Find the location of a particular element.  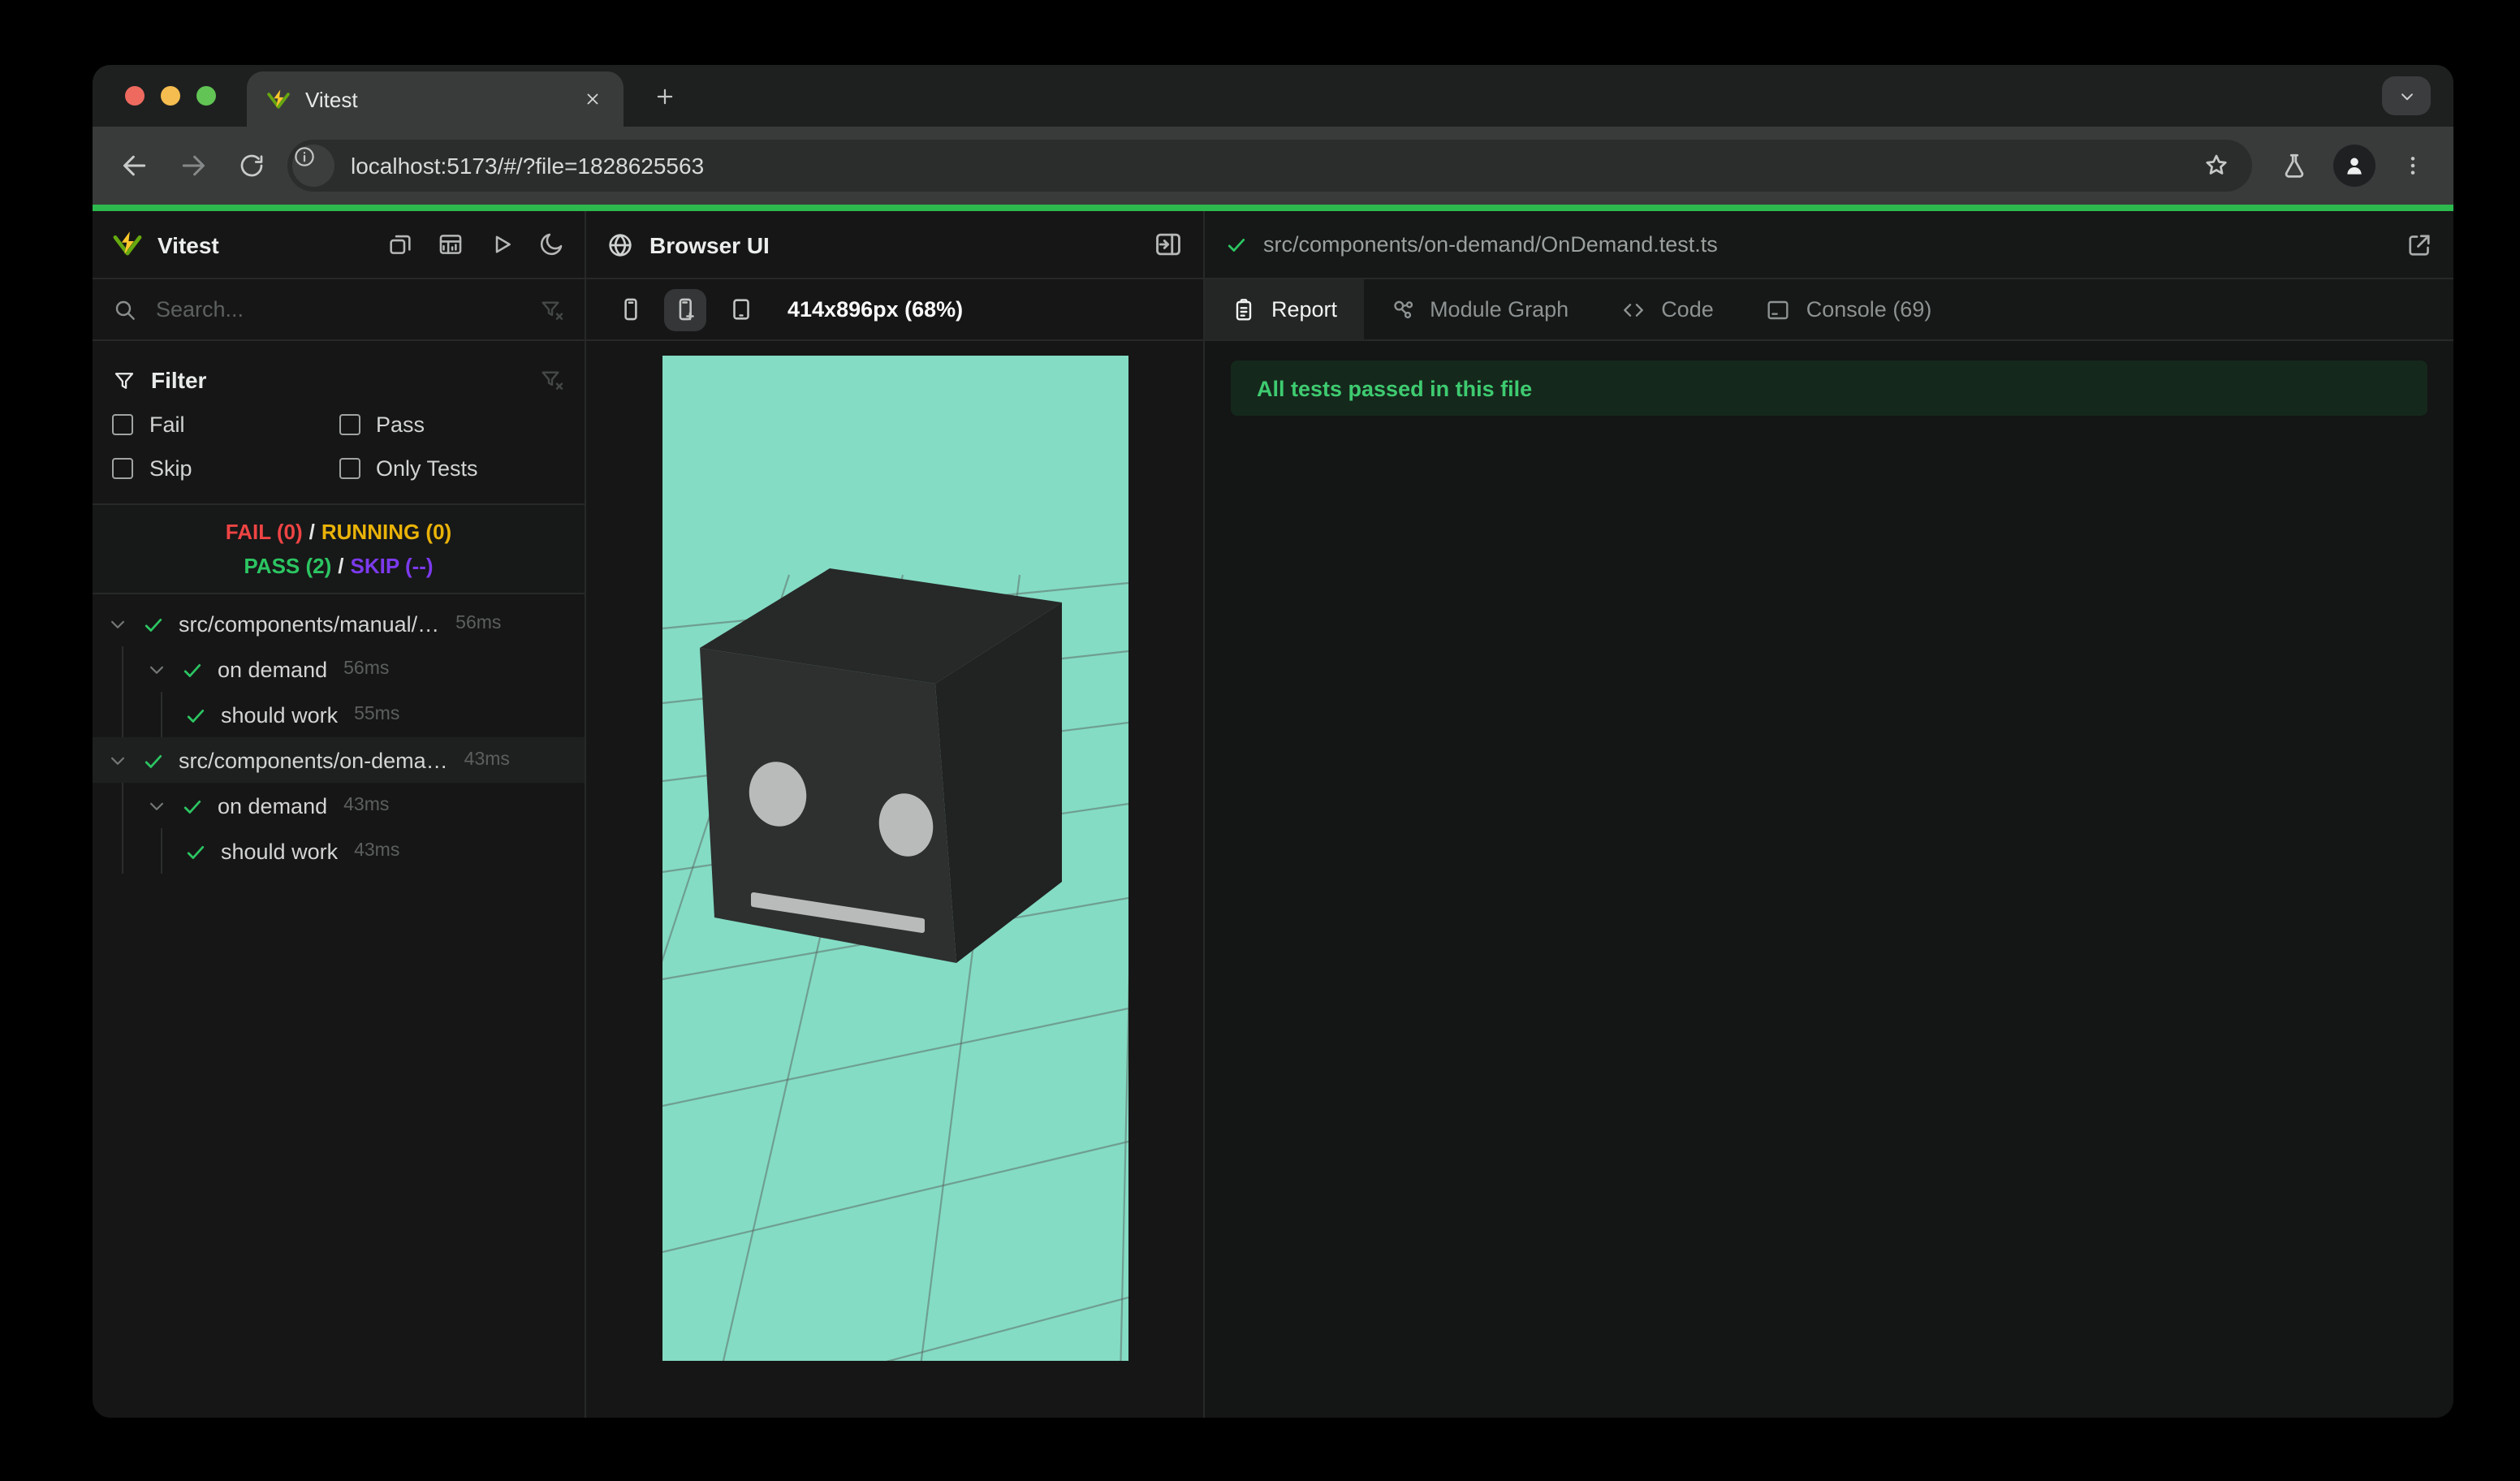

filter-option-label: Fail is located at coordinates (167, 425).